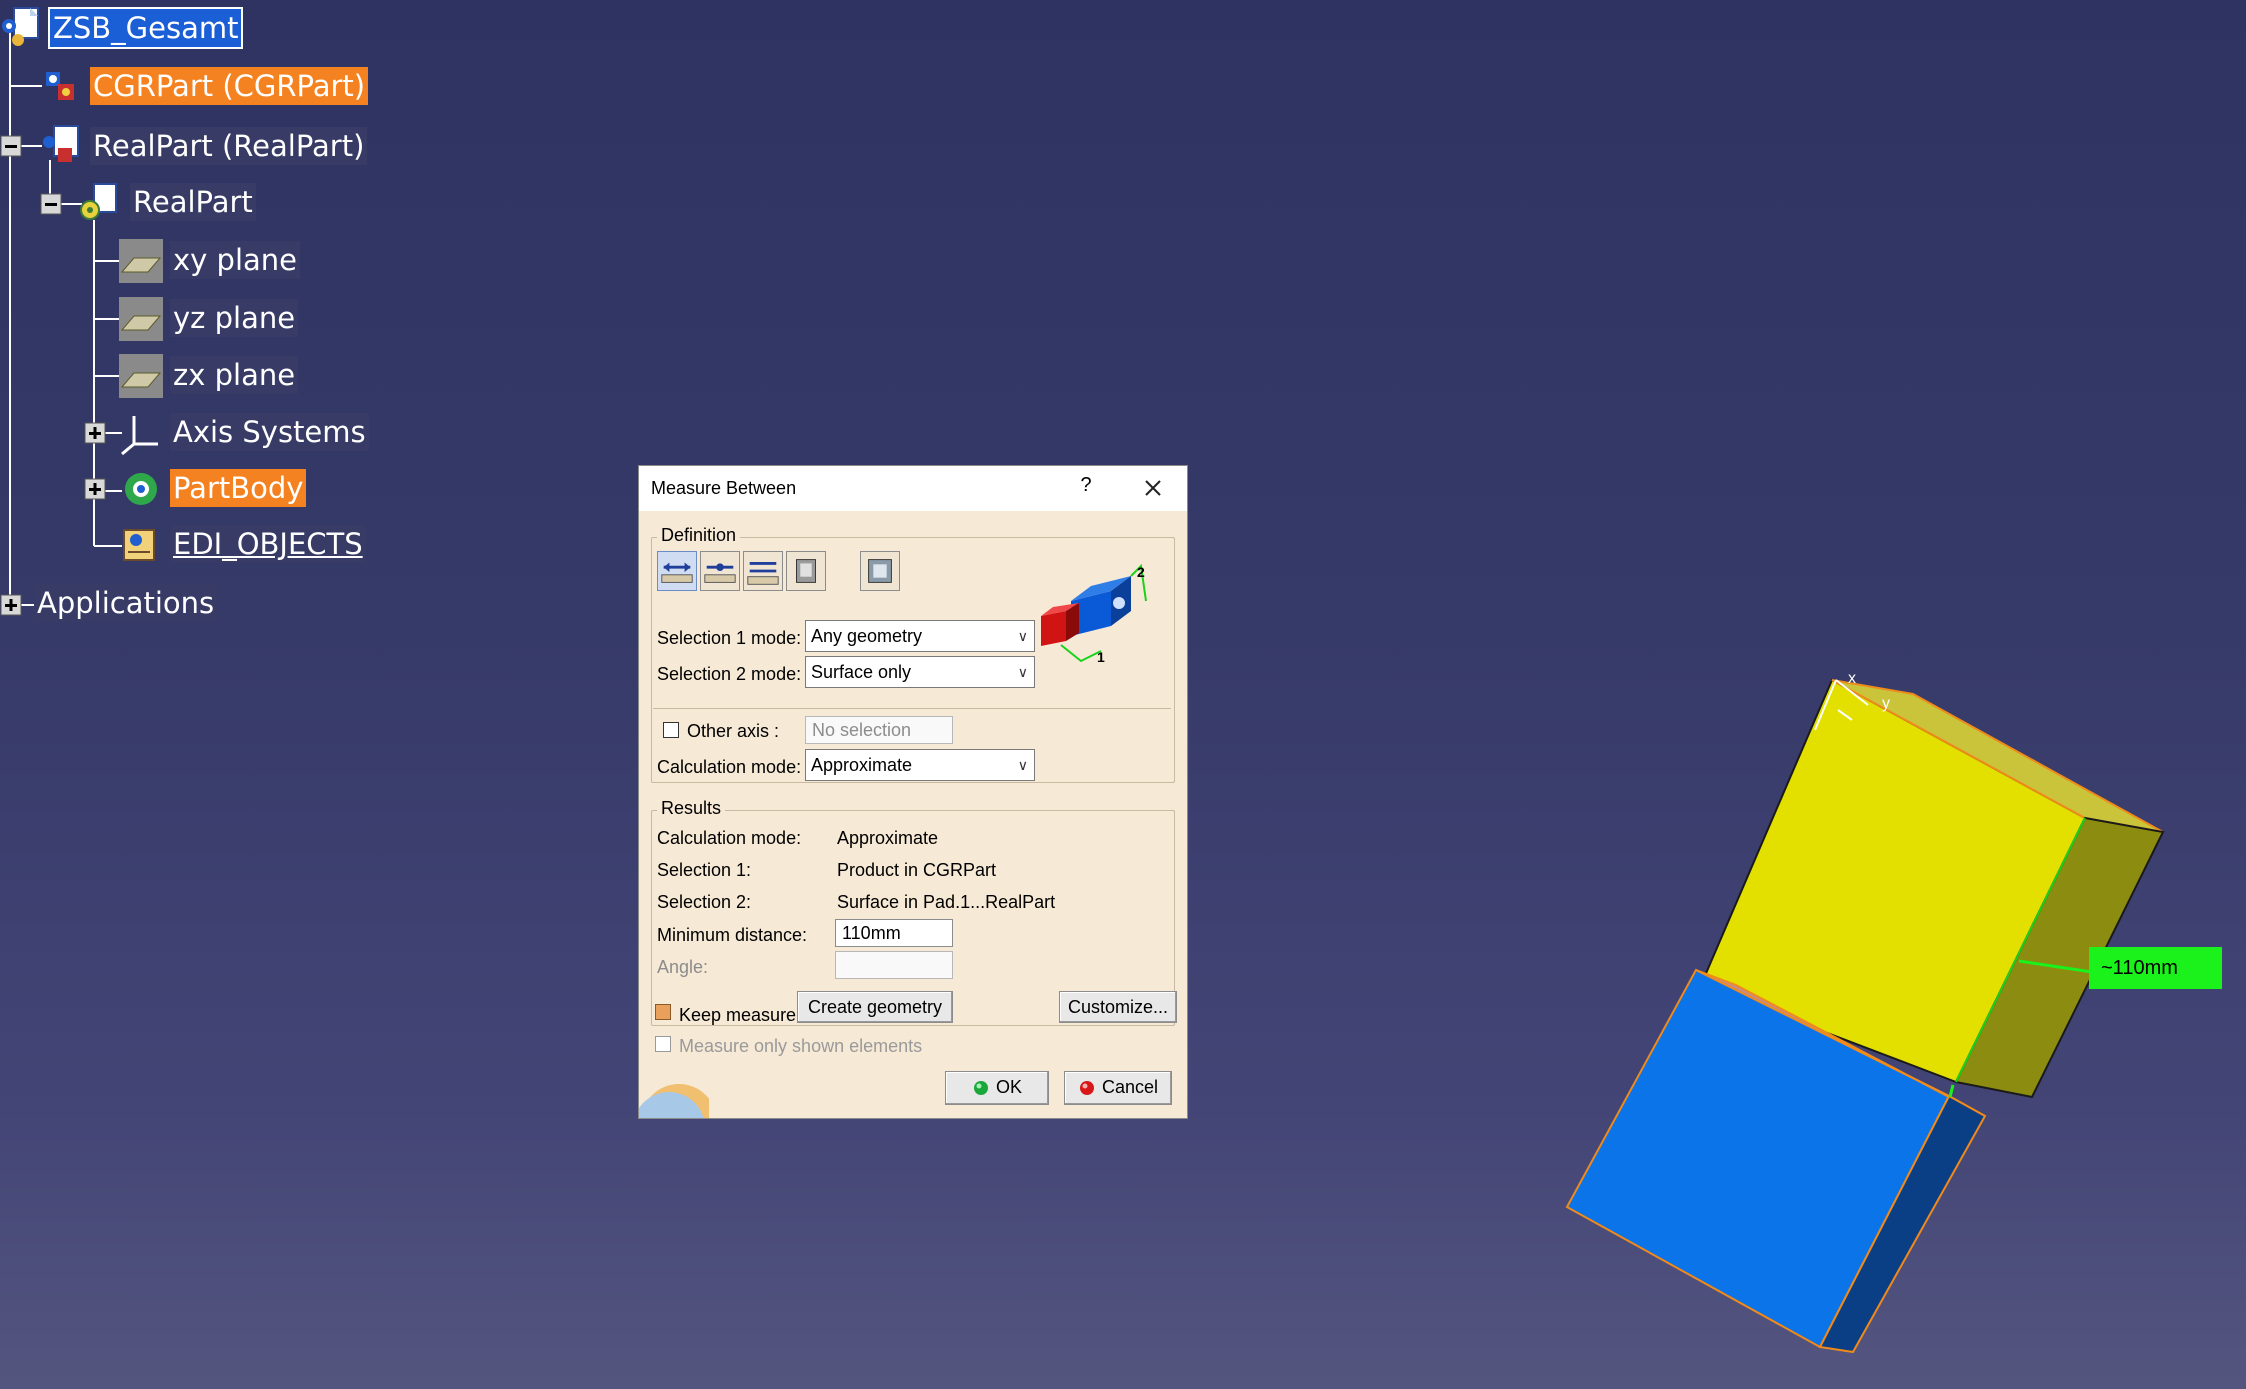 This screenshot has height=1389, width=2246. I want to click on tree-item-cgrpart: CGRPart (CGRPart), so click(229, 86).